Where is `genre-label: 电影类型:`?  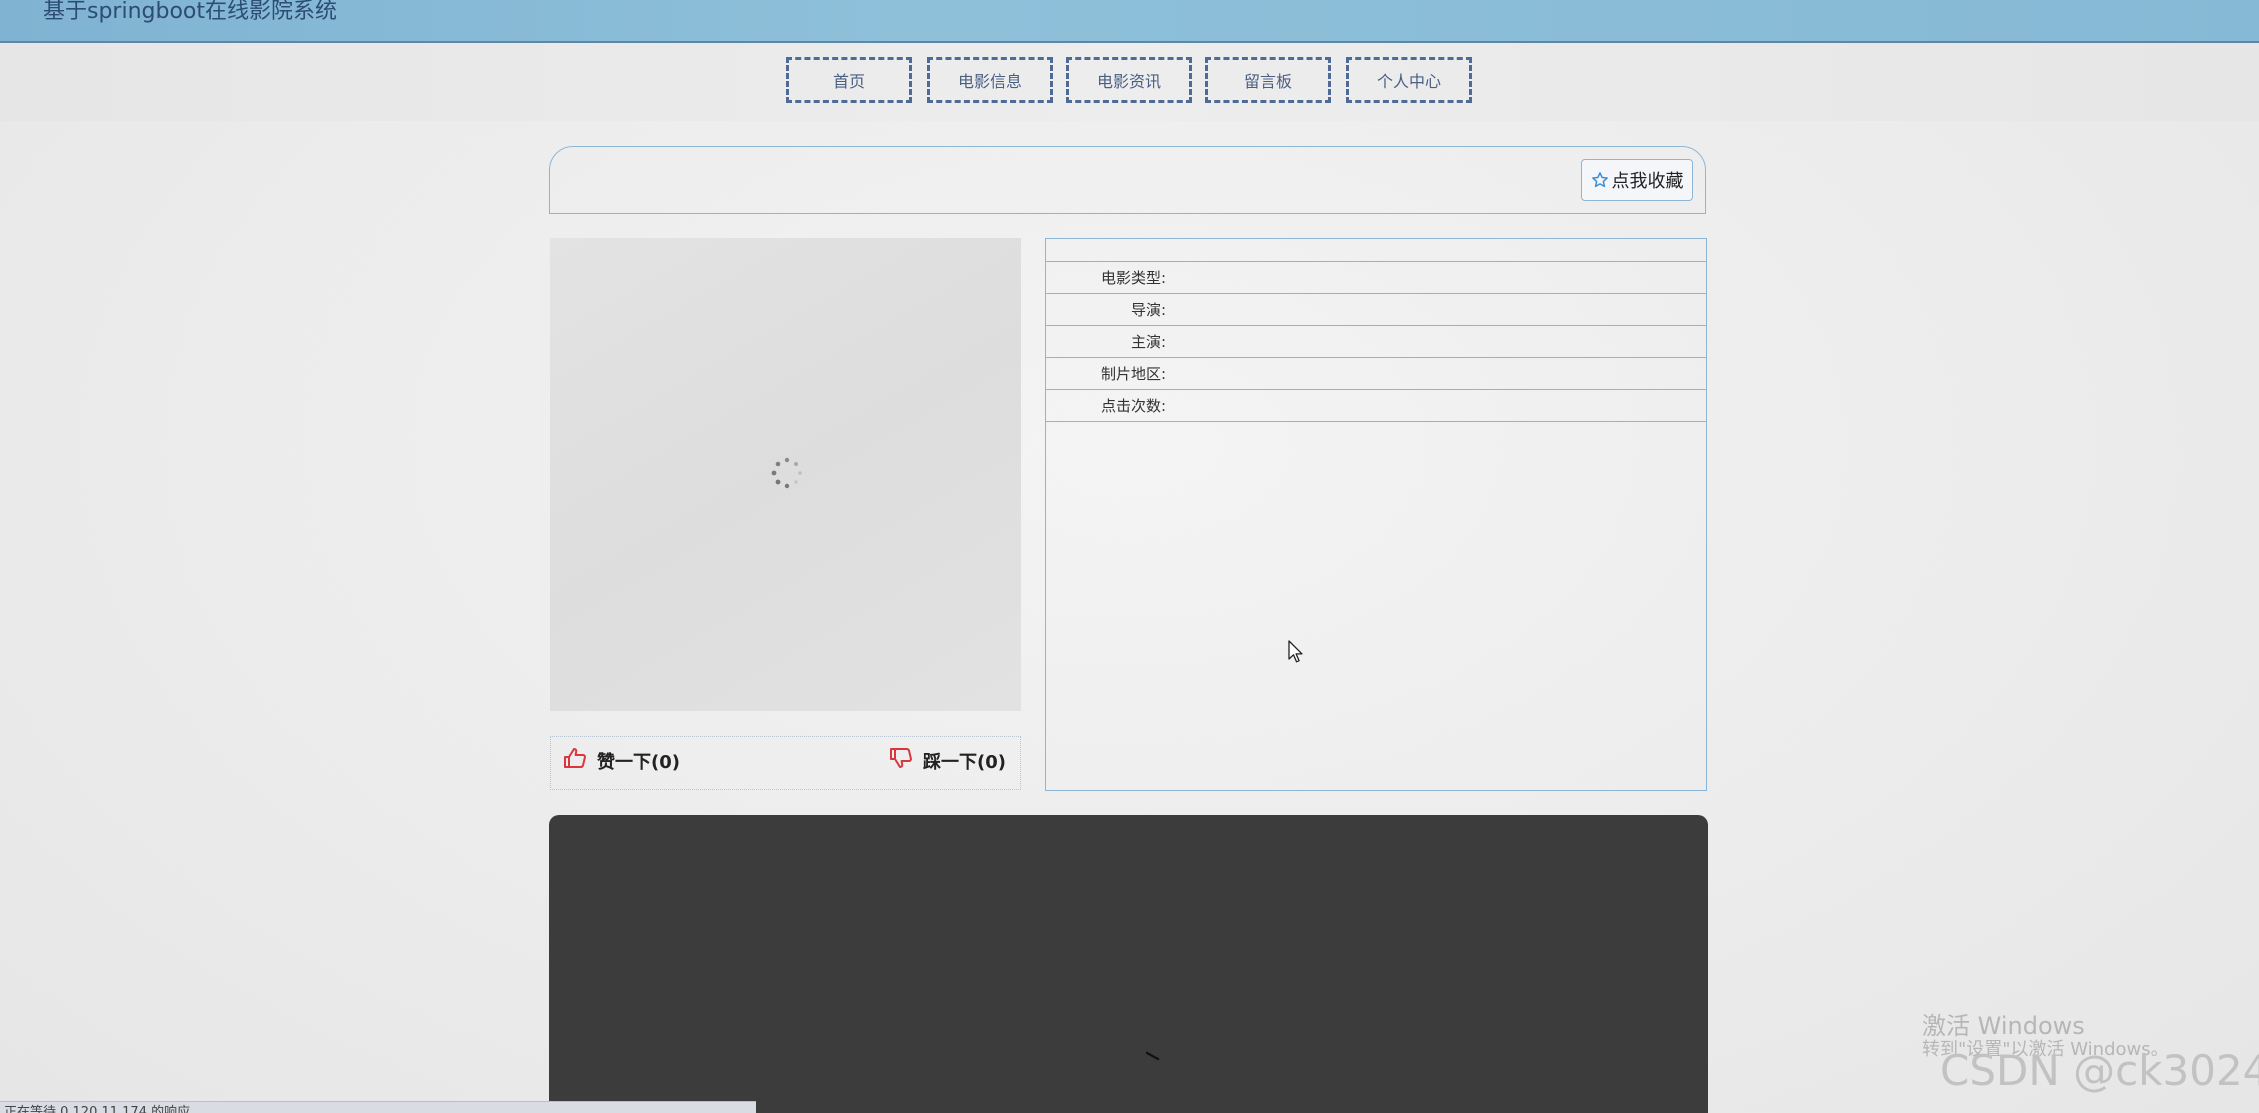 genre-label: 电影类型: is located at coordinates (1133, 278).